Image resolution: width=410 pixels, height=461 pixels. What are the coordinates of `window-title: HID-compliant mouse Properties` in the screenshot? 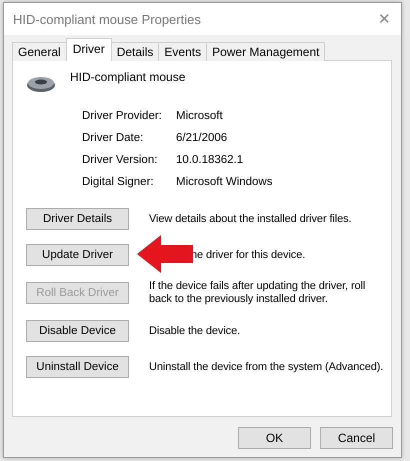 It's located at (107, 19).